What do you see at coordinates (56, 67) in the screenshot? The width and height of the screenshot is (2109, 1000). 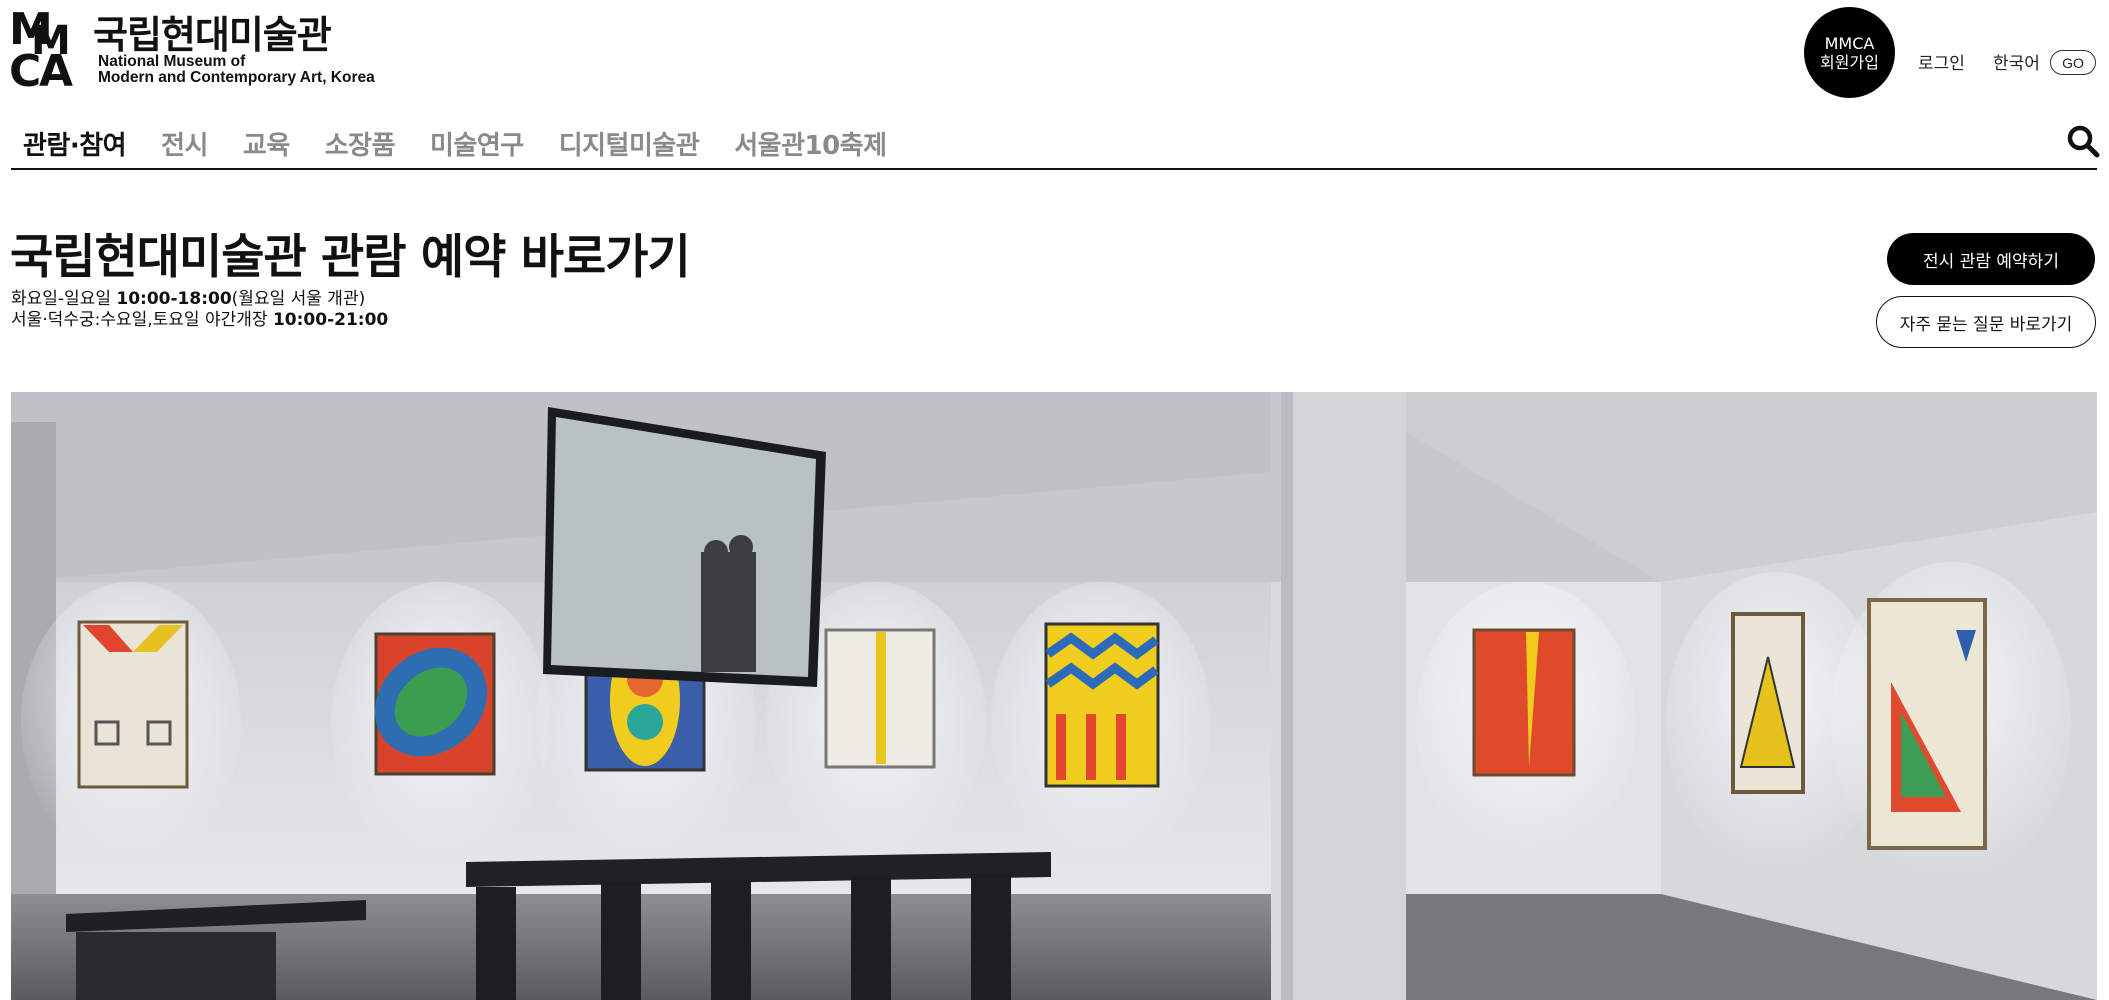 I see `svg-text: A` at bounding box center [56, 67].